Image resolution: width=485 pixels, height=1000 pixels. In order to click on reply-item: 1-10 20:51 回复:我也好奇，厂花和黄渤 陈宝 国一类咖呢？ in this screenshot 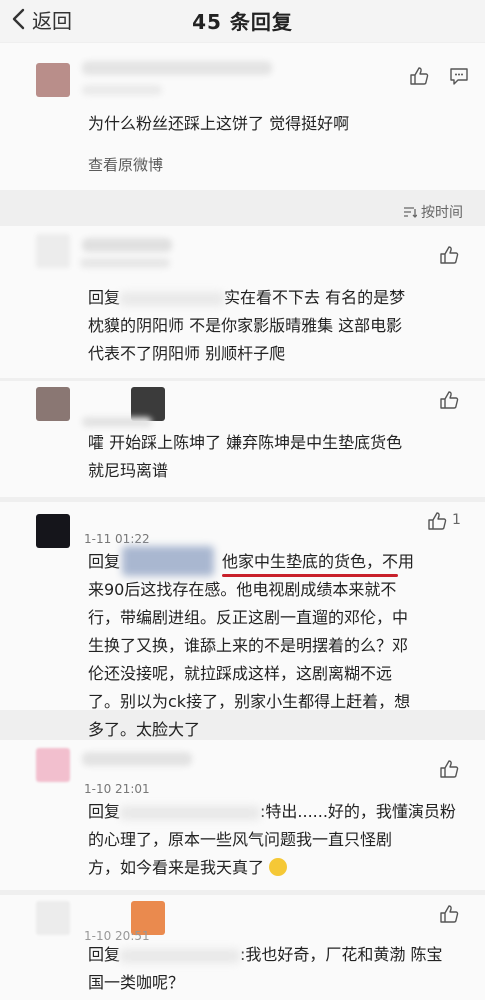, I will do `click(242, 947)`.